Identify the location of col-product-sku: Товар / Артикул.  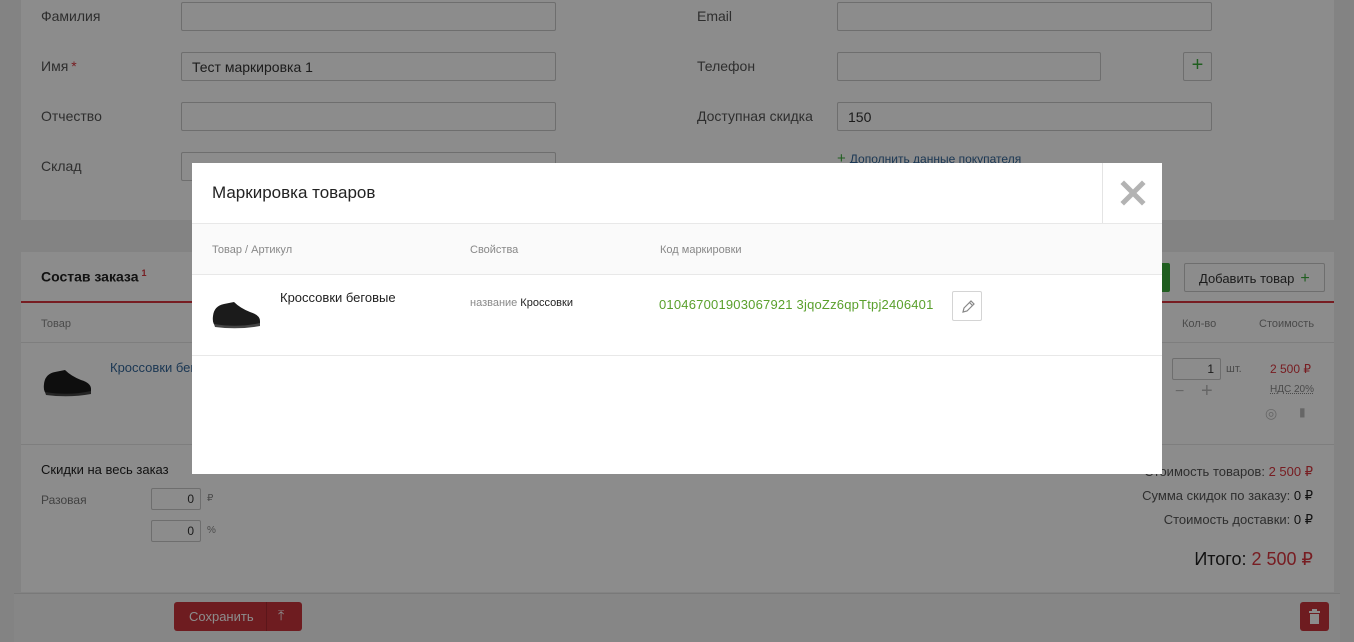
(252, 250).